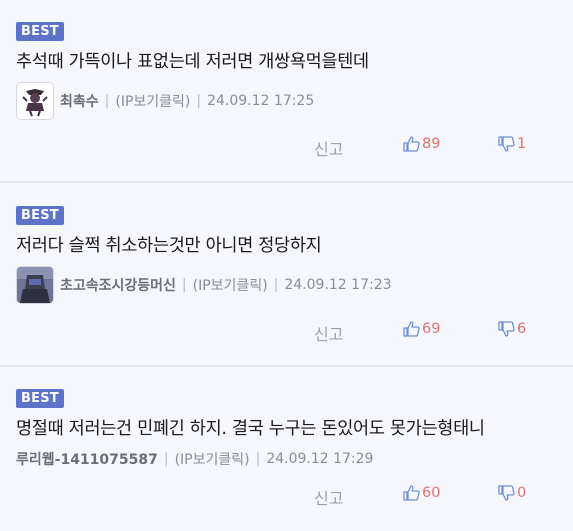 Image resolution: width=573 pixels, height=531 pixels. I want to click on dislike-button: 0, so click(512, 493).